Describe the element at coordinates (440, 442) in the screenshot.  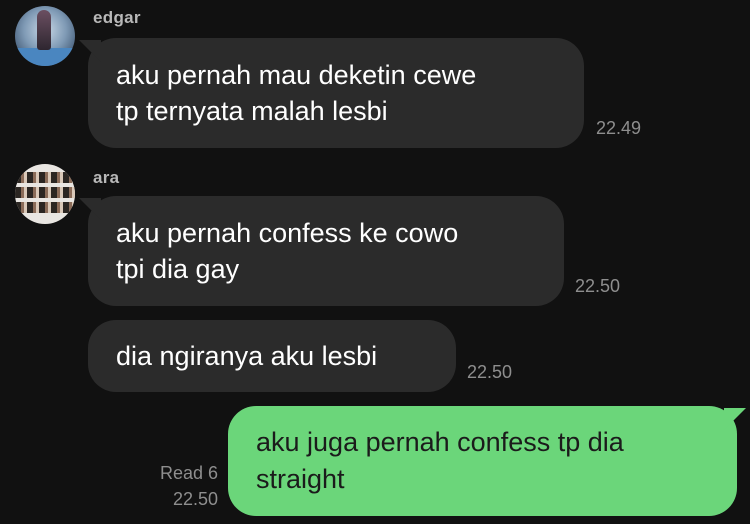
I see `message-line: aku juga pernah confess tp dia` at that location.